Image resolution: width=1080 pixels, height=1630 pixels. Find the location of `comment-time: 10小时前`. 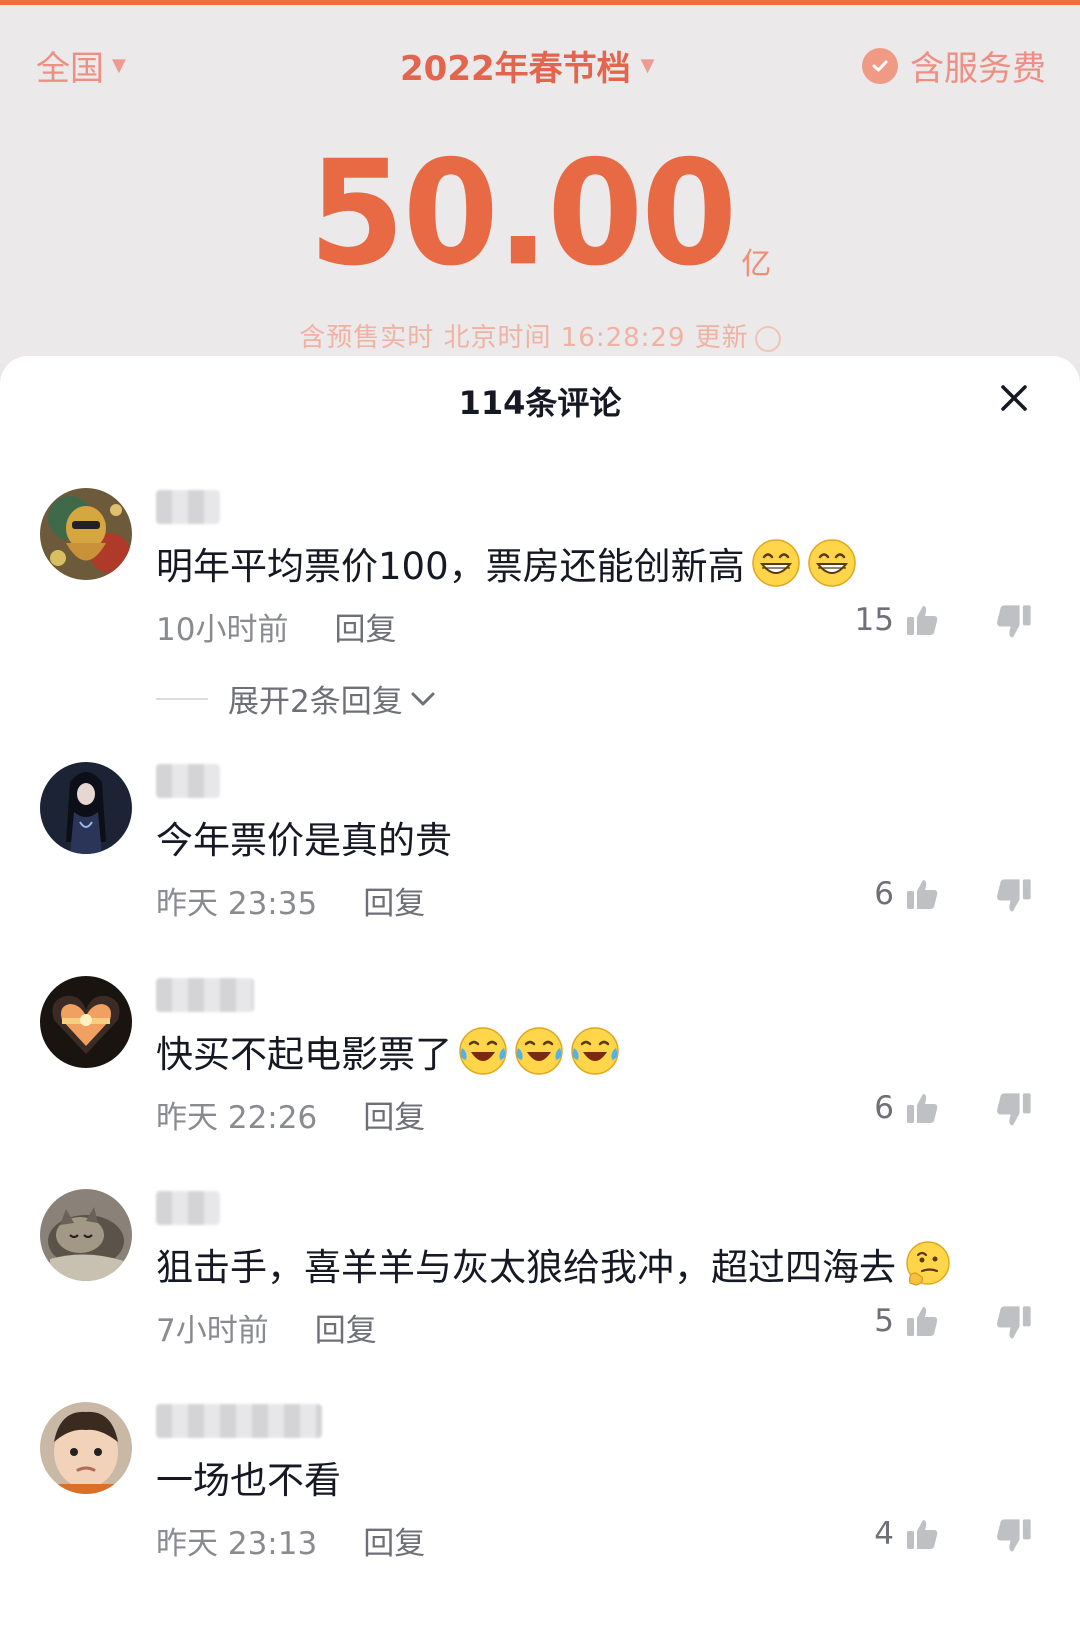

comment-time: 10小时前 is located at coordinates (222, 630).